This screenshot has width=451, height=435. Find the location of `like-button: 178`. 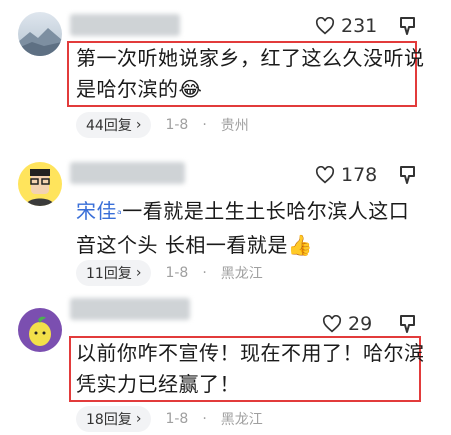

like-button: 178 is located at coordinates (346, 175).